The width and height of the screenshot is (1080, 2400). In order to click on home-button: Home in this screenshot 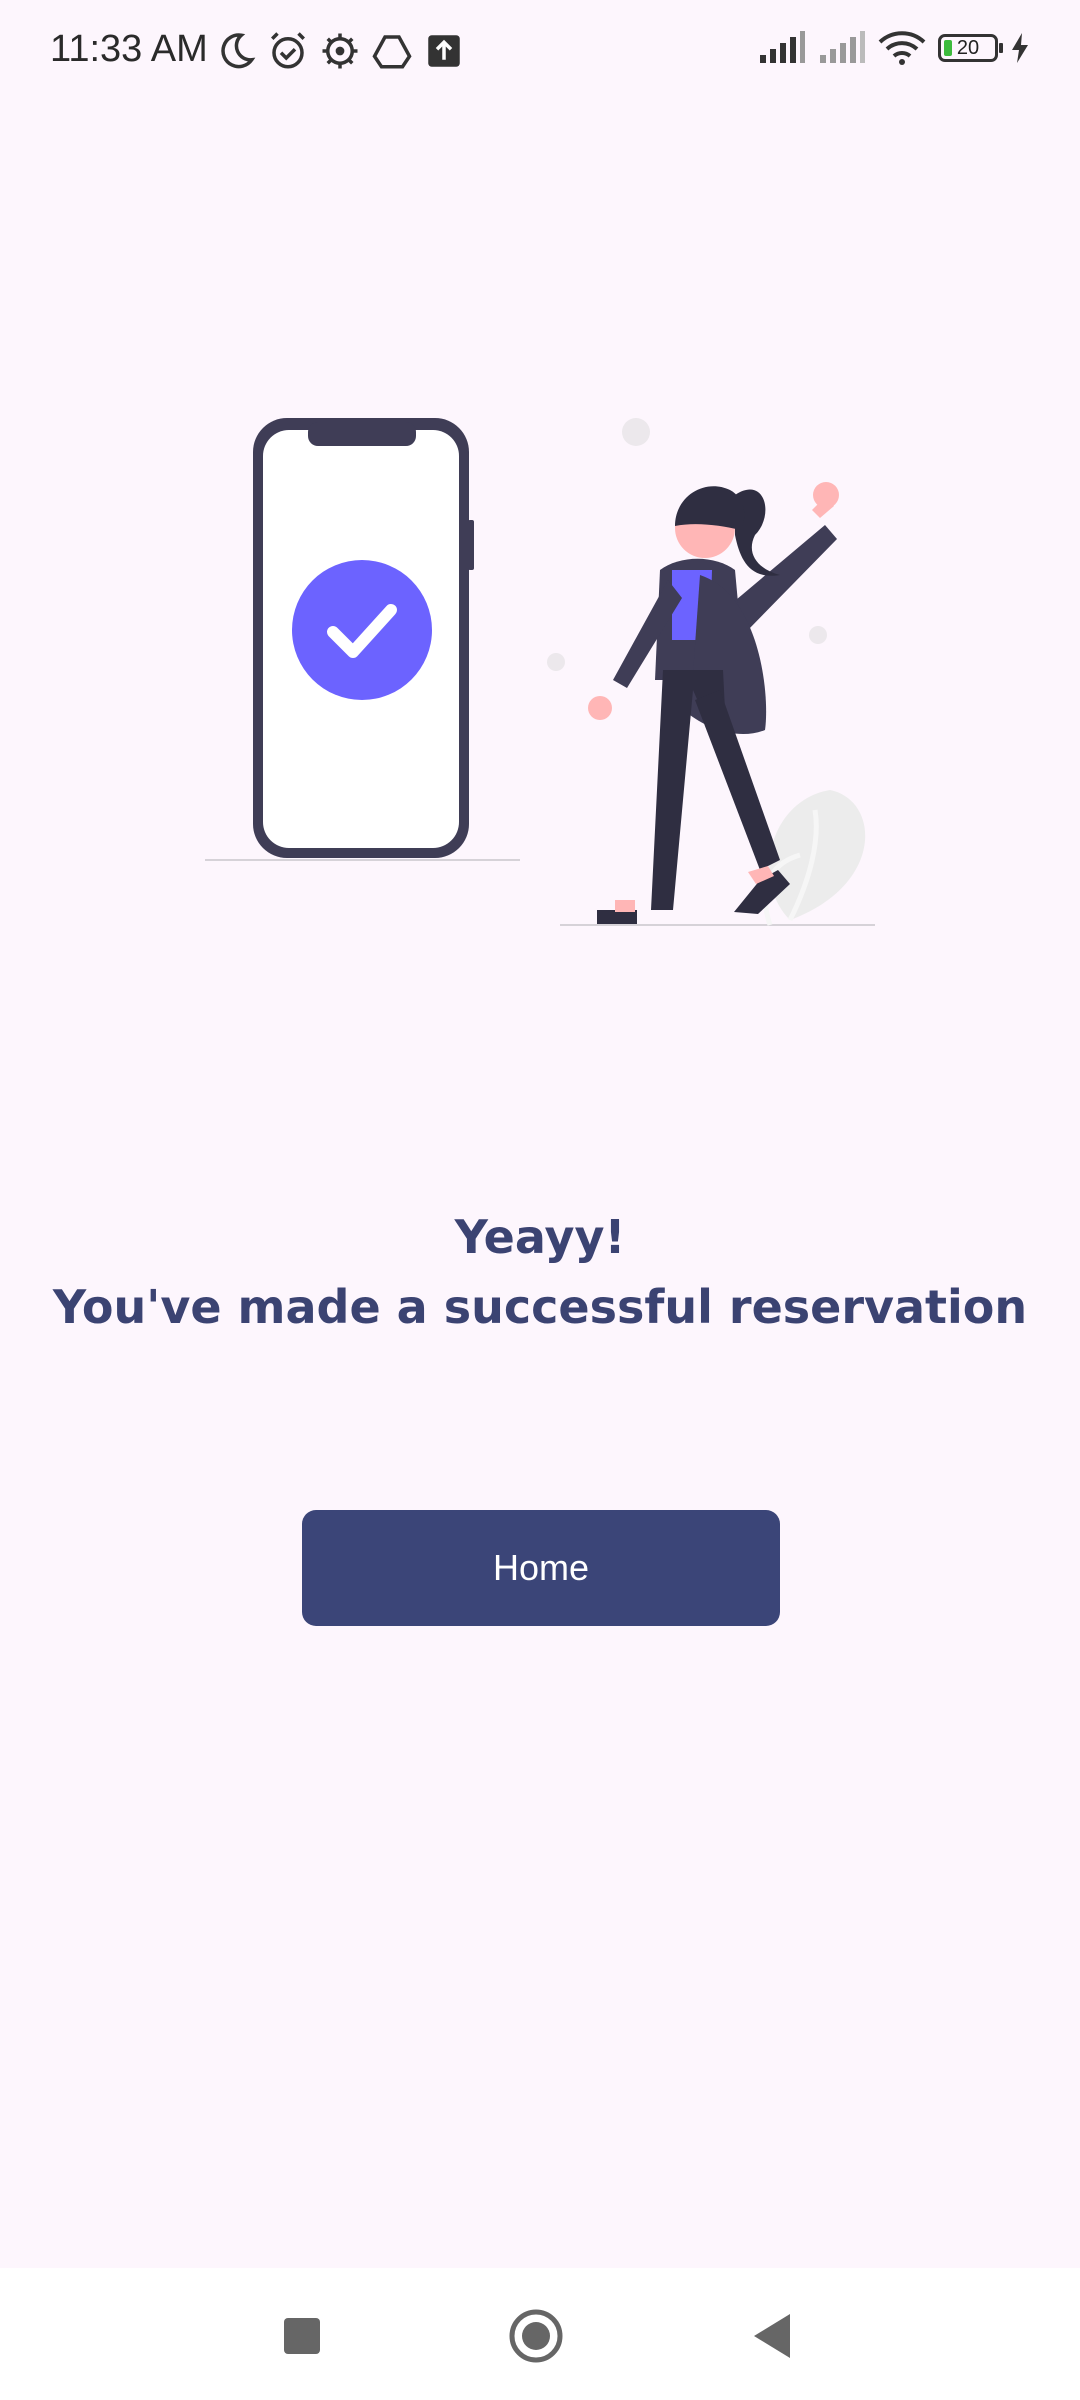, I will do `click(541, 1568)`.